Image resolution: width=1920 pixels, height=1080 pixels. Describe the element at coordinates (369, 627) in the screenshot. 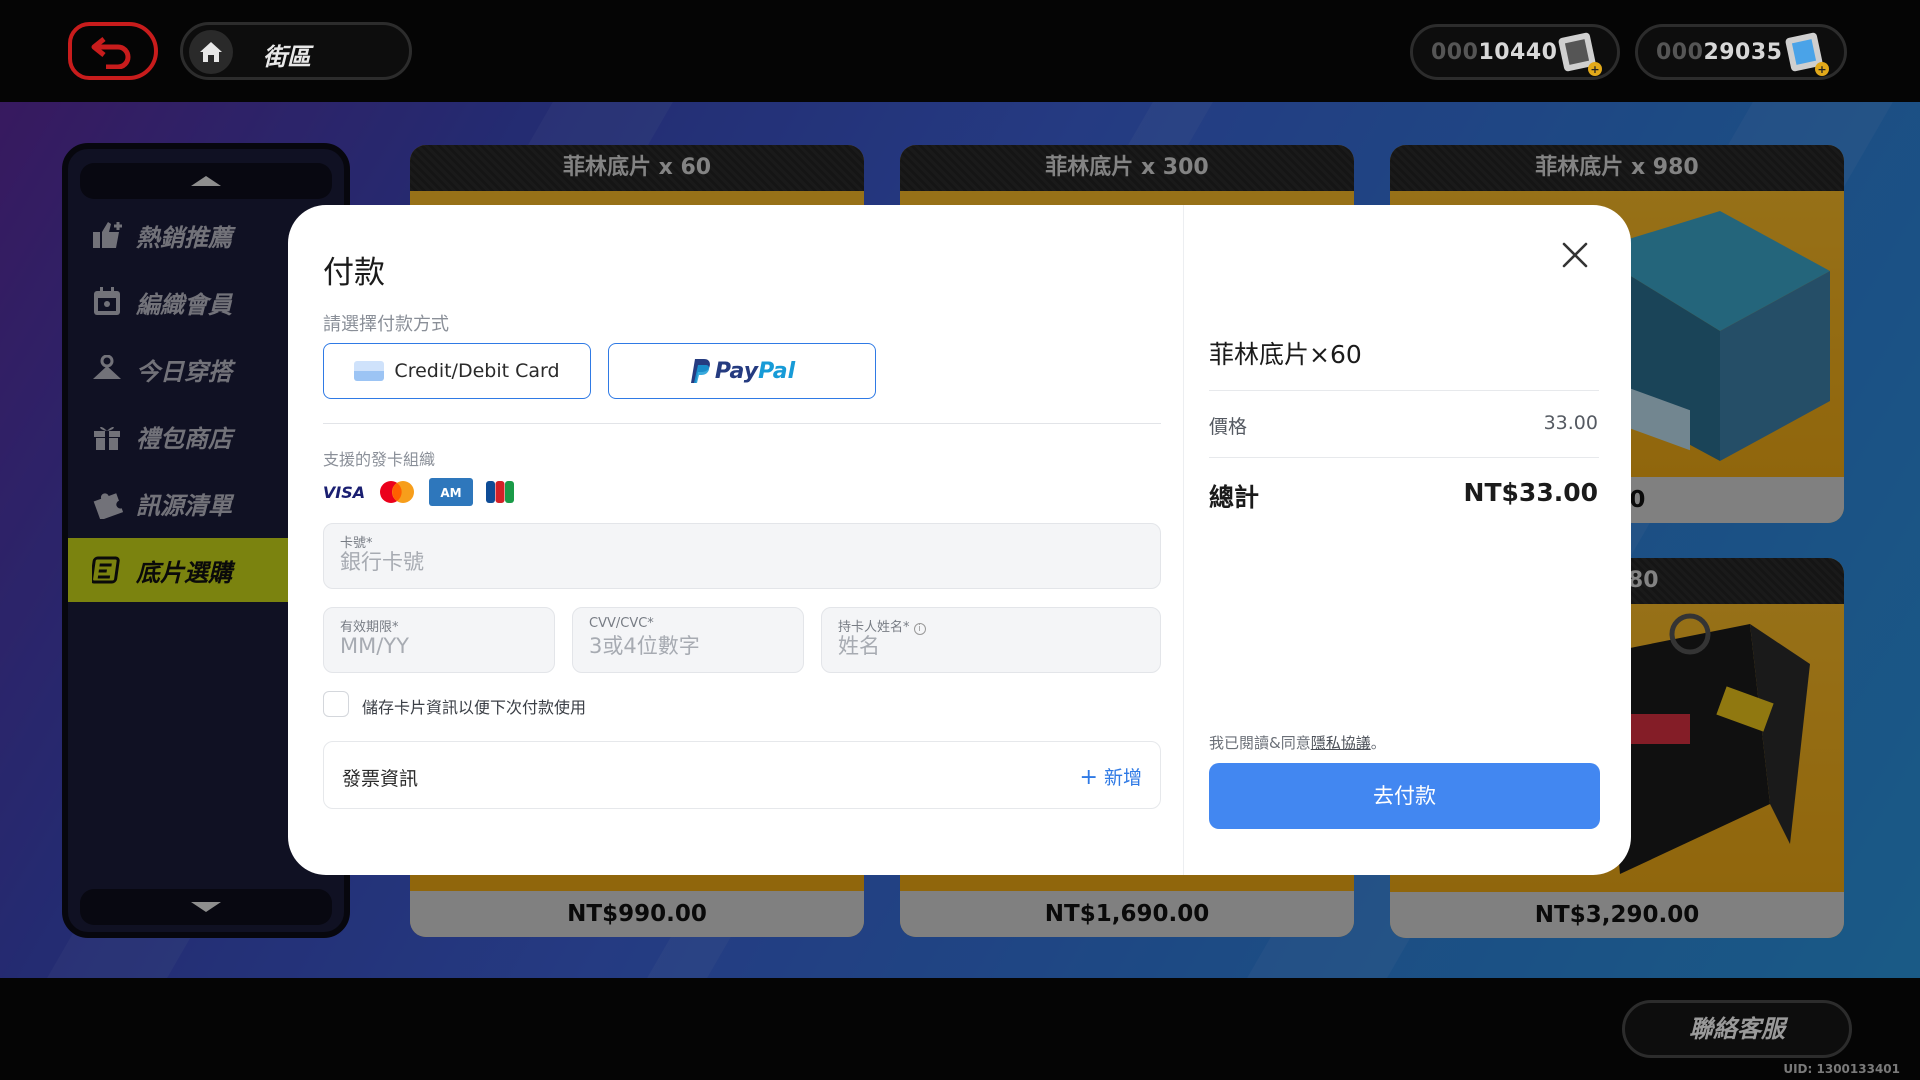

I see `expiry-label: 有效期限*` at that location.